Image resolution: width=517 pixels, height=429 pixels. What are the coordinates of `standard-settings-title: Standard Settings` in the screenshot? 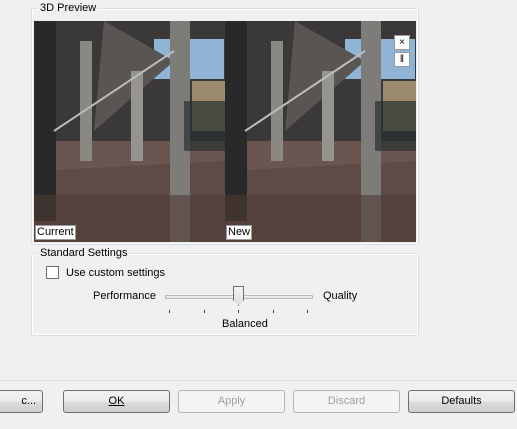 It's located at (84, 253).